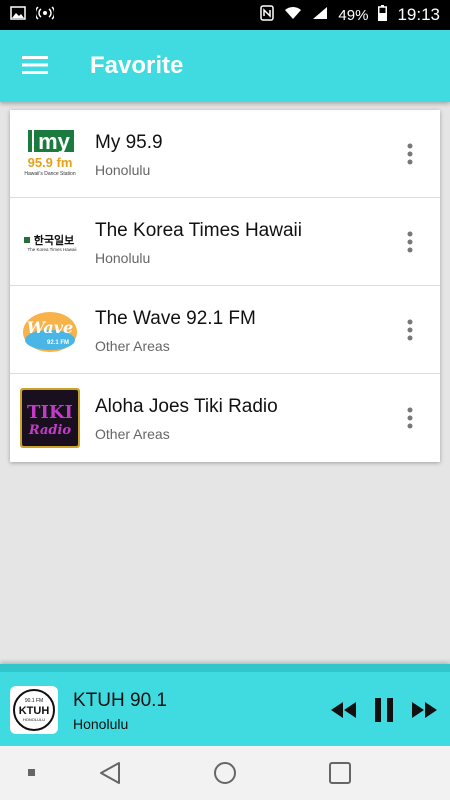 This screenshot has width=450, height=800. What do you see at coordinates (225, 15) in the screenshot?
I see `status-bar: 49% 19:13` at bounding box center [225, 15].